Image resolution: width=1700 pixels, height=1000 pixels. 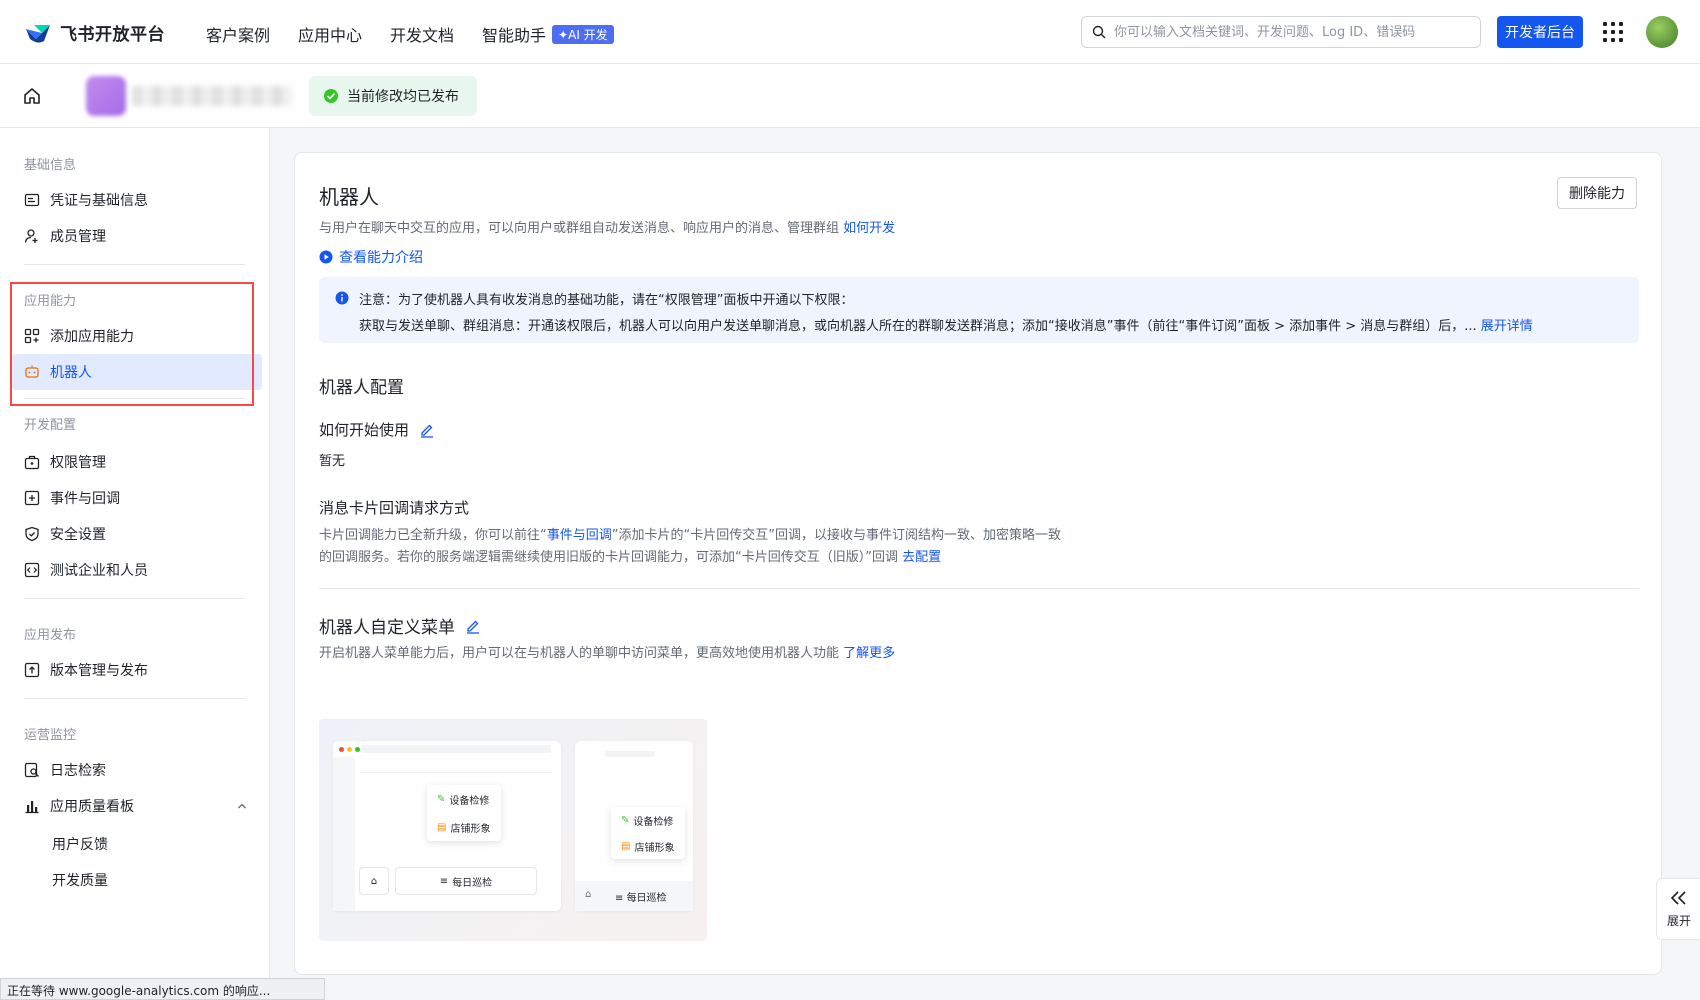 I want to click on sidebar-item-credentials: 凭证与基础信息, so click(x=137, y=200).